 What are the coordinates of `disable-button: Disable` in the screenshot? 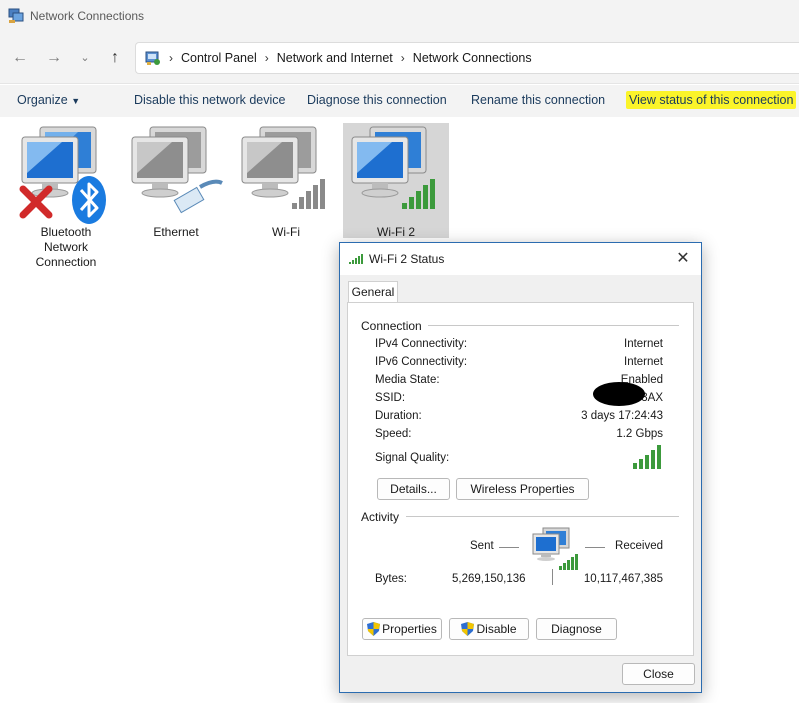 It's located at (489, 629).